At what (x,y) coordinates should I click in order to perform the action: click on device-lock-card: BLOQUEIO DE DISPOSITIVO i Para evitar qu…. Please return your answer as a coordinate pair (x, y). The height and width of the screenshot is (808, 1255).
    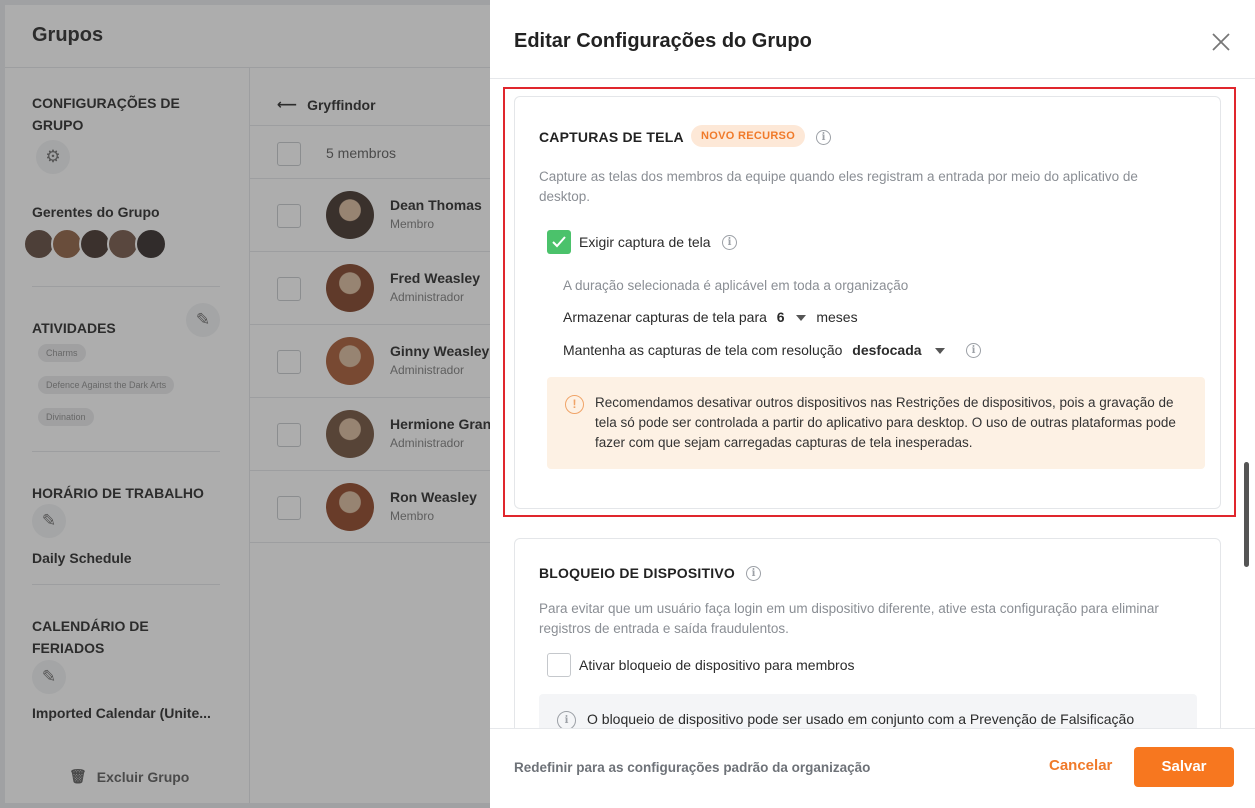
    Looking at the image, I should click on (867, 633).